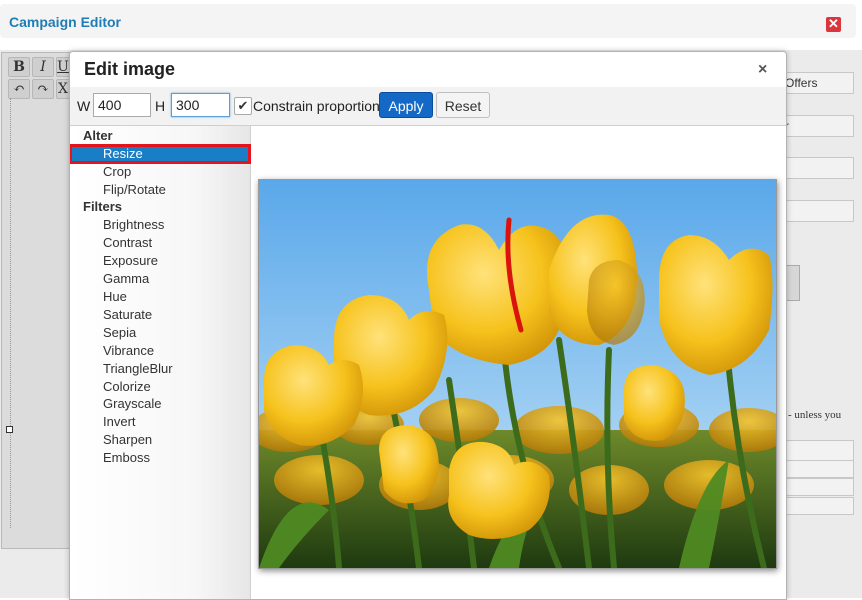 The height and width of the screenshot is (600, 862). What do you see at coordinates (127, 315) in the screenshot?
I see `menu-item-saturate: Saturate` at bounding box center [127, 315].